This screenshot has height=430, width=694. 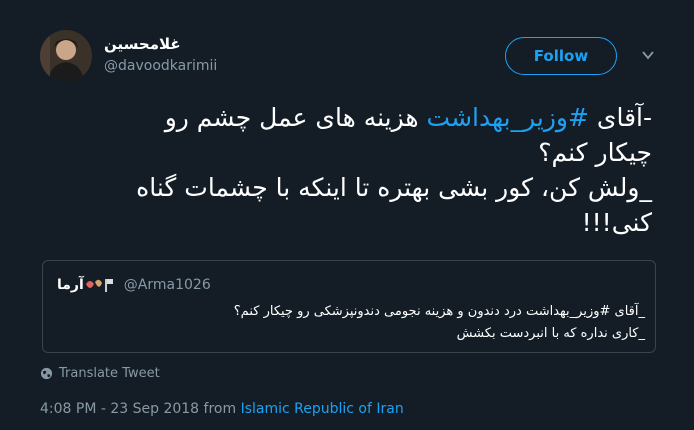 I want to click on tweet-line-1-suffix: هزینه های عمل چشم رو, so click(x=295, y=117).